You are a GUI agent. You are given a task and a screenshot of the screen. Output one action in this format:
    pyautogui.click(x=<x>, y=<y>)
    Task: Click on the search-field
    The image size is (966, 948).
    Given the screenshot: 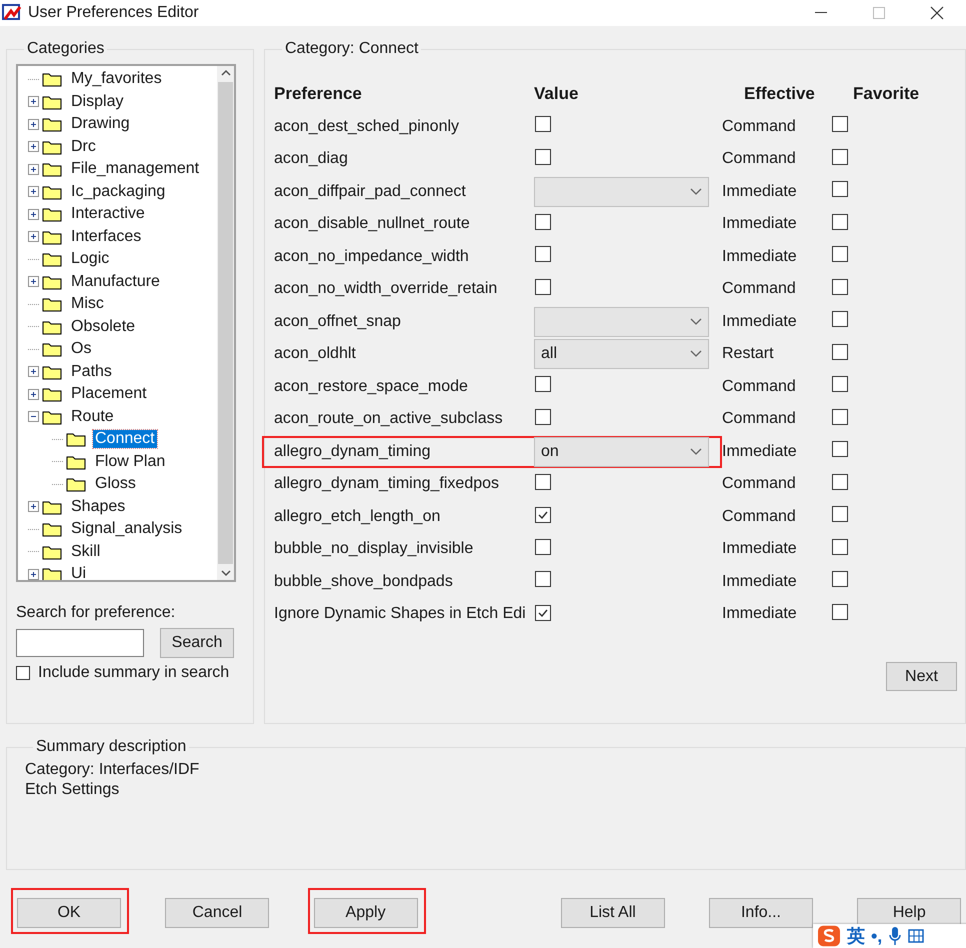 What is the action you would take?
    pyautogui.click(x=80, y=643)
    